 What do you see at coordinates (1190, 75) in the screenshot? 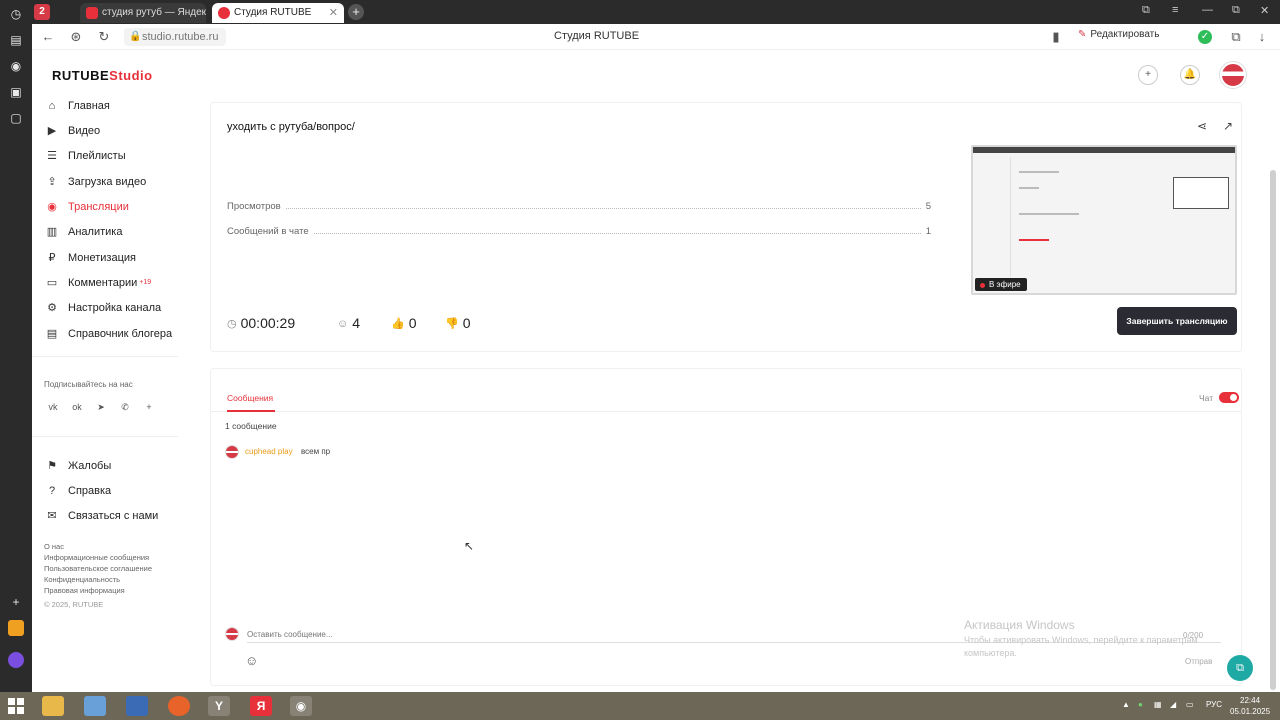
I see `notifications-icon: 🔔` at bounding box center [1190, 75].